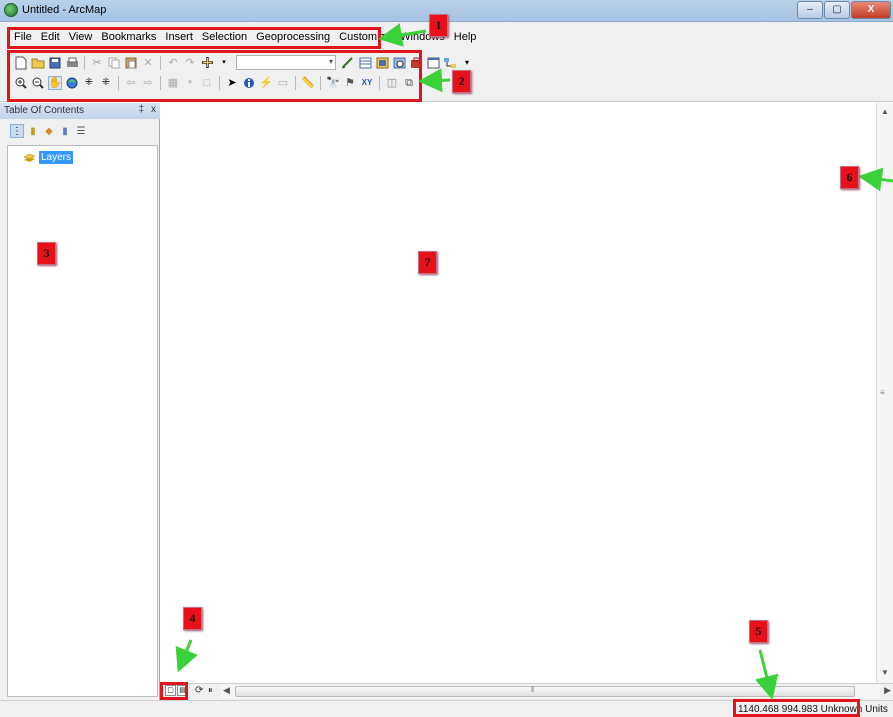 The width and height of the screenshot is (893, 717). What do you see at coordinates (885, 111) in the screenshot?
I see `scroll-up-icon: ▲` at bounding box center [885, 111].